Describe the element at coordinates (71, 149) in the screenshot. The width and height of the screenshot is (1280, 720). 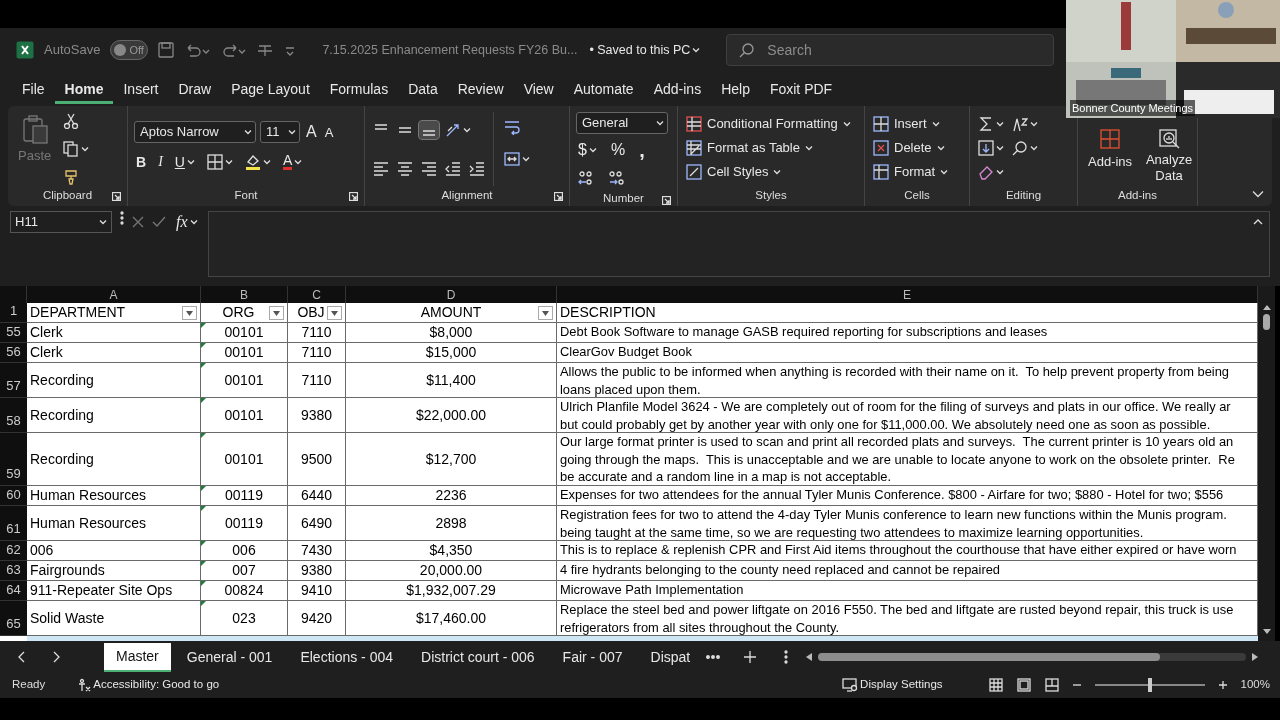
I see `copy-icon` at that location.